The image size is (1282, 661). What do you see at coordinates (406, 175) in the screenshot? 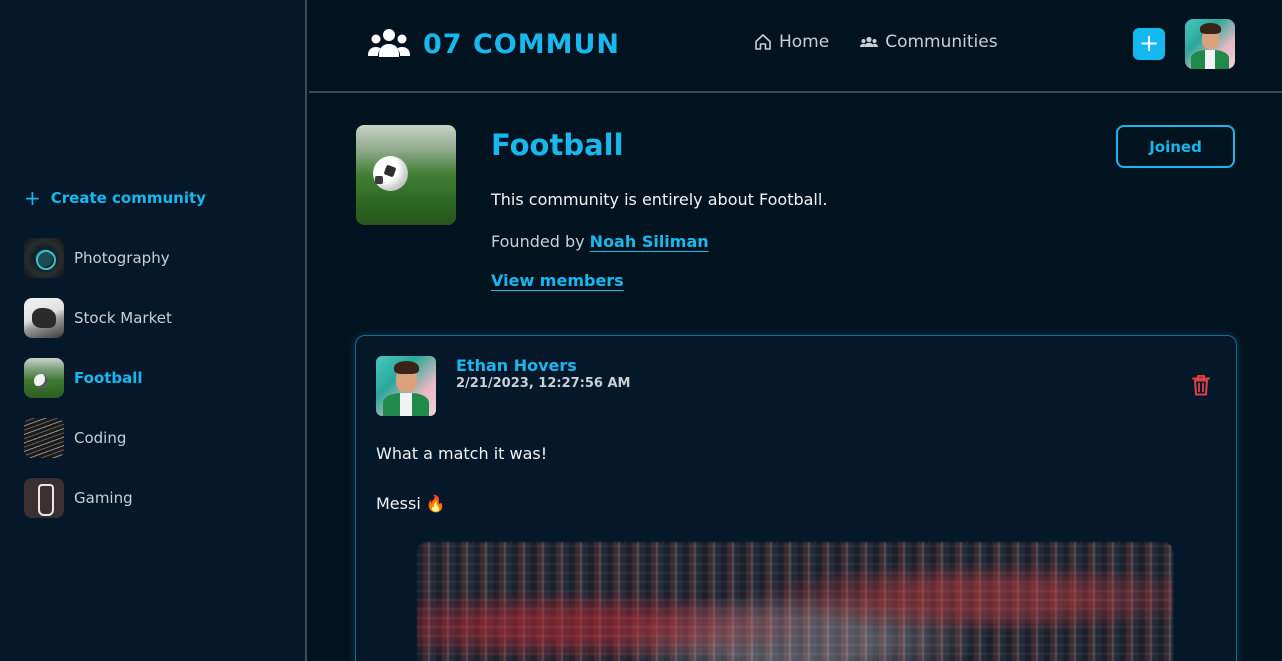
I see `community-banner-image` at bounding box center [406, 175].